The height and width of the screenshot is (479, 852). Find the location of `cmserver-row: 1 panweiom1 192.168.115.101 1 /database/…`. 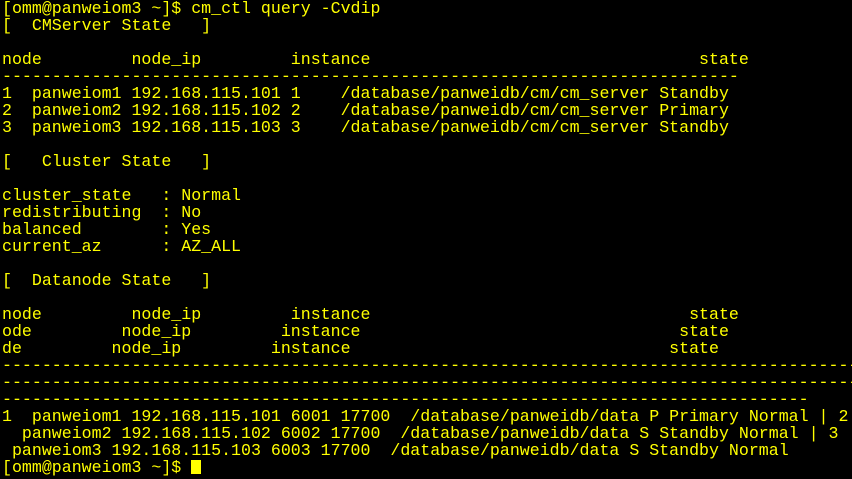

cmserver-row: 1 panweiom1 192.168.115.101 1 /database/… is located at coordinates (365, 93).